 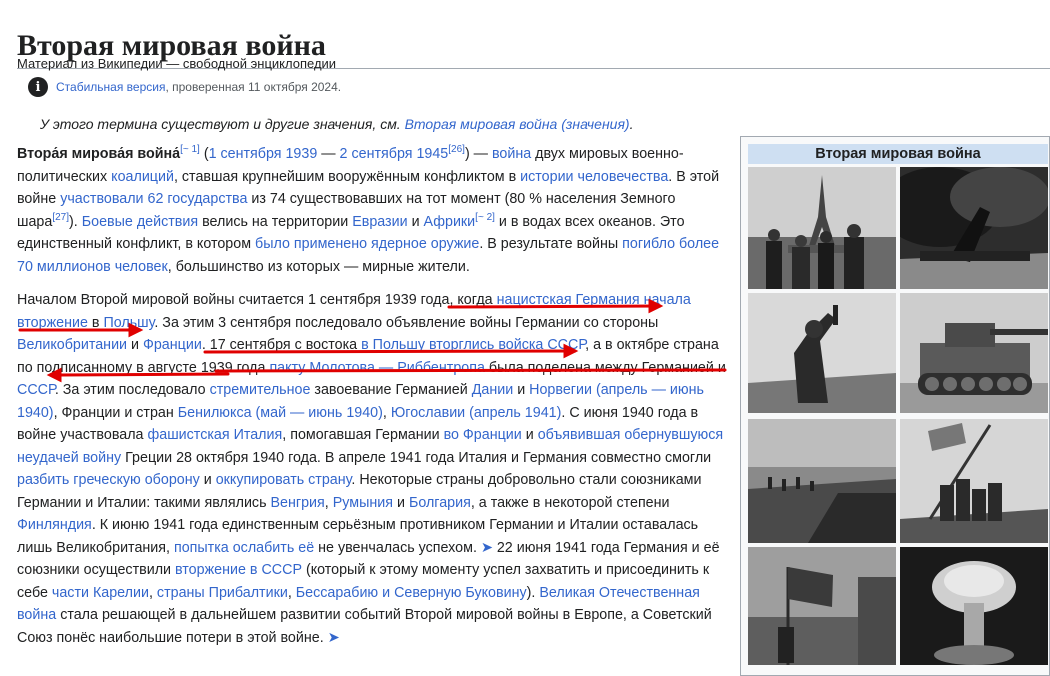 What do you see at coordinates (38, 87) in the screenshot?
I see `info-icon: i` at bounding box center [38, 87].